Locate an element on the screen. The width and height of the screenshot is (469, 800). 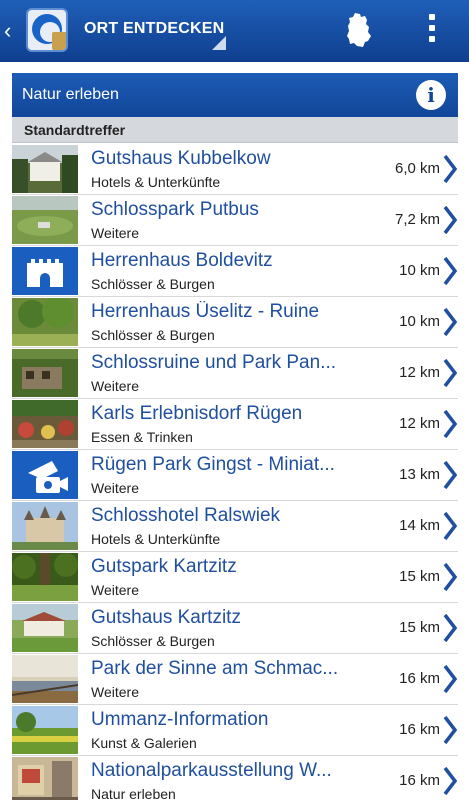
list-item: Gutspark Kartzitz Weitere 15 km is located at coordinates (235, 577).